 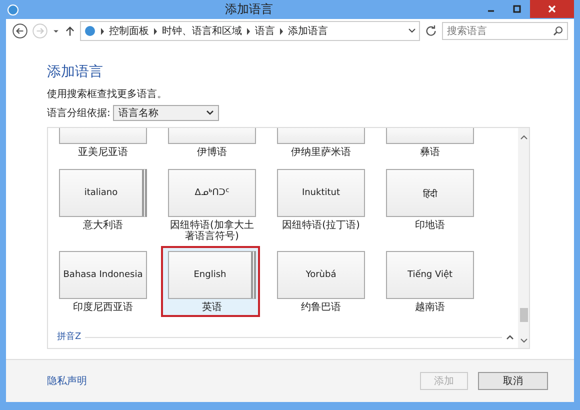 I want to click on close-icon, so click(x=552, y=9).